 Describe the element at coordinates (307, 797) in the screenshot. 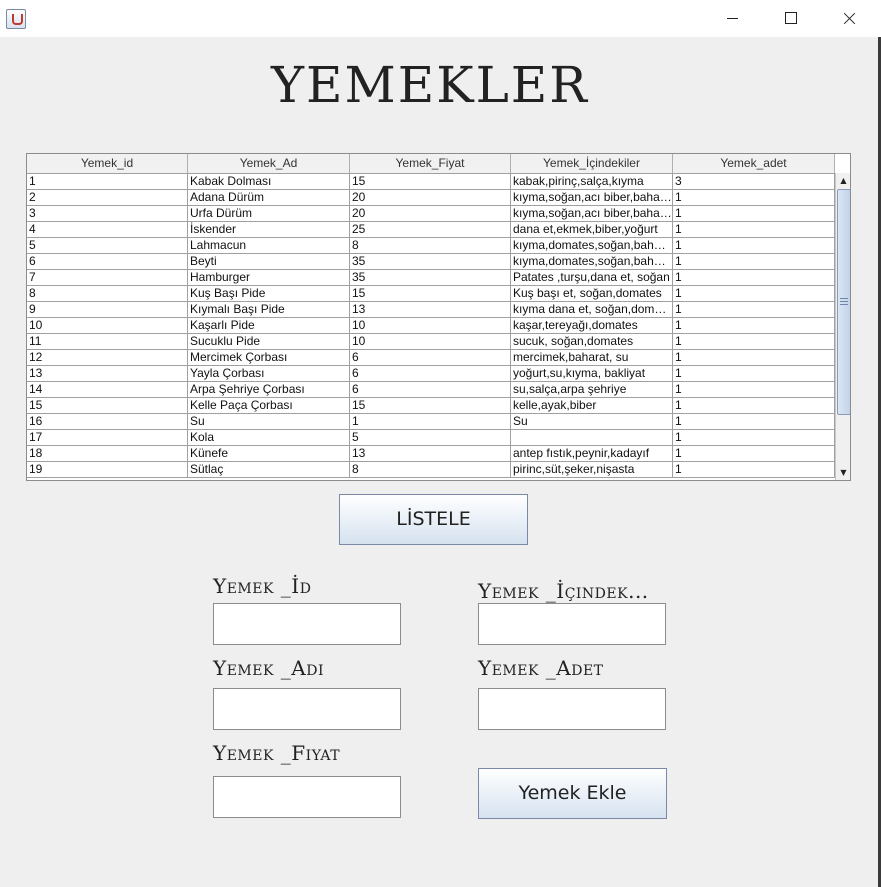

I see `yemek-fiyat-field` at that location.